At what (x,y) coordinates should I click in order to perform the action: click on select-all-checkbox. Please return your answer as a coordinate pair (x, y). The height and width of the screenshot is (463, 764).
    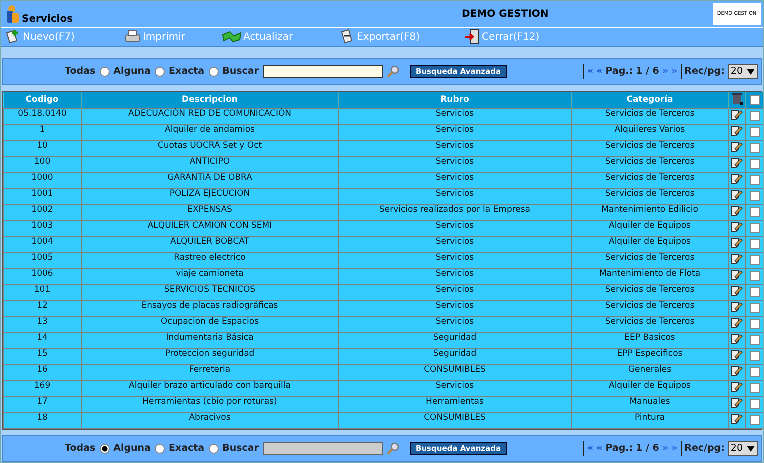
    Looking at the image, I should click on (755, 99).